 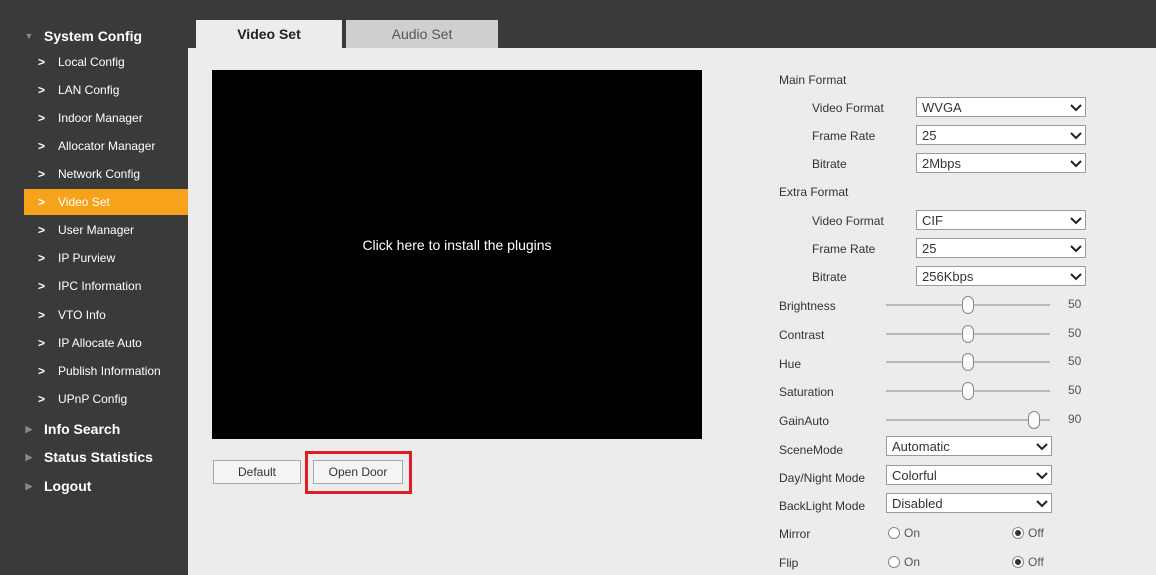 What do you see at coordinates (948, 276) in the screenshot?
I see `select-value: 256Kbps` at bounding box center [948, 276].